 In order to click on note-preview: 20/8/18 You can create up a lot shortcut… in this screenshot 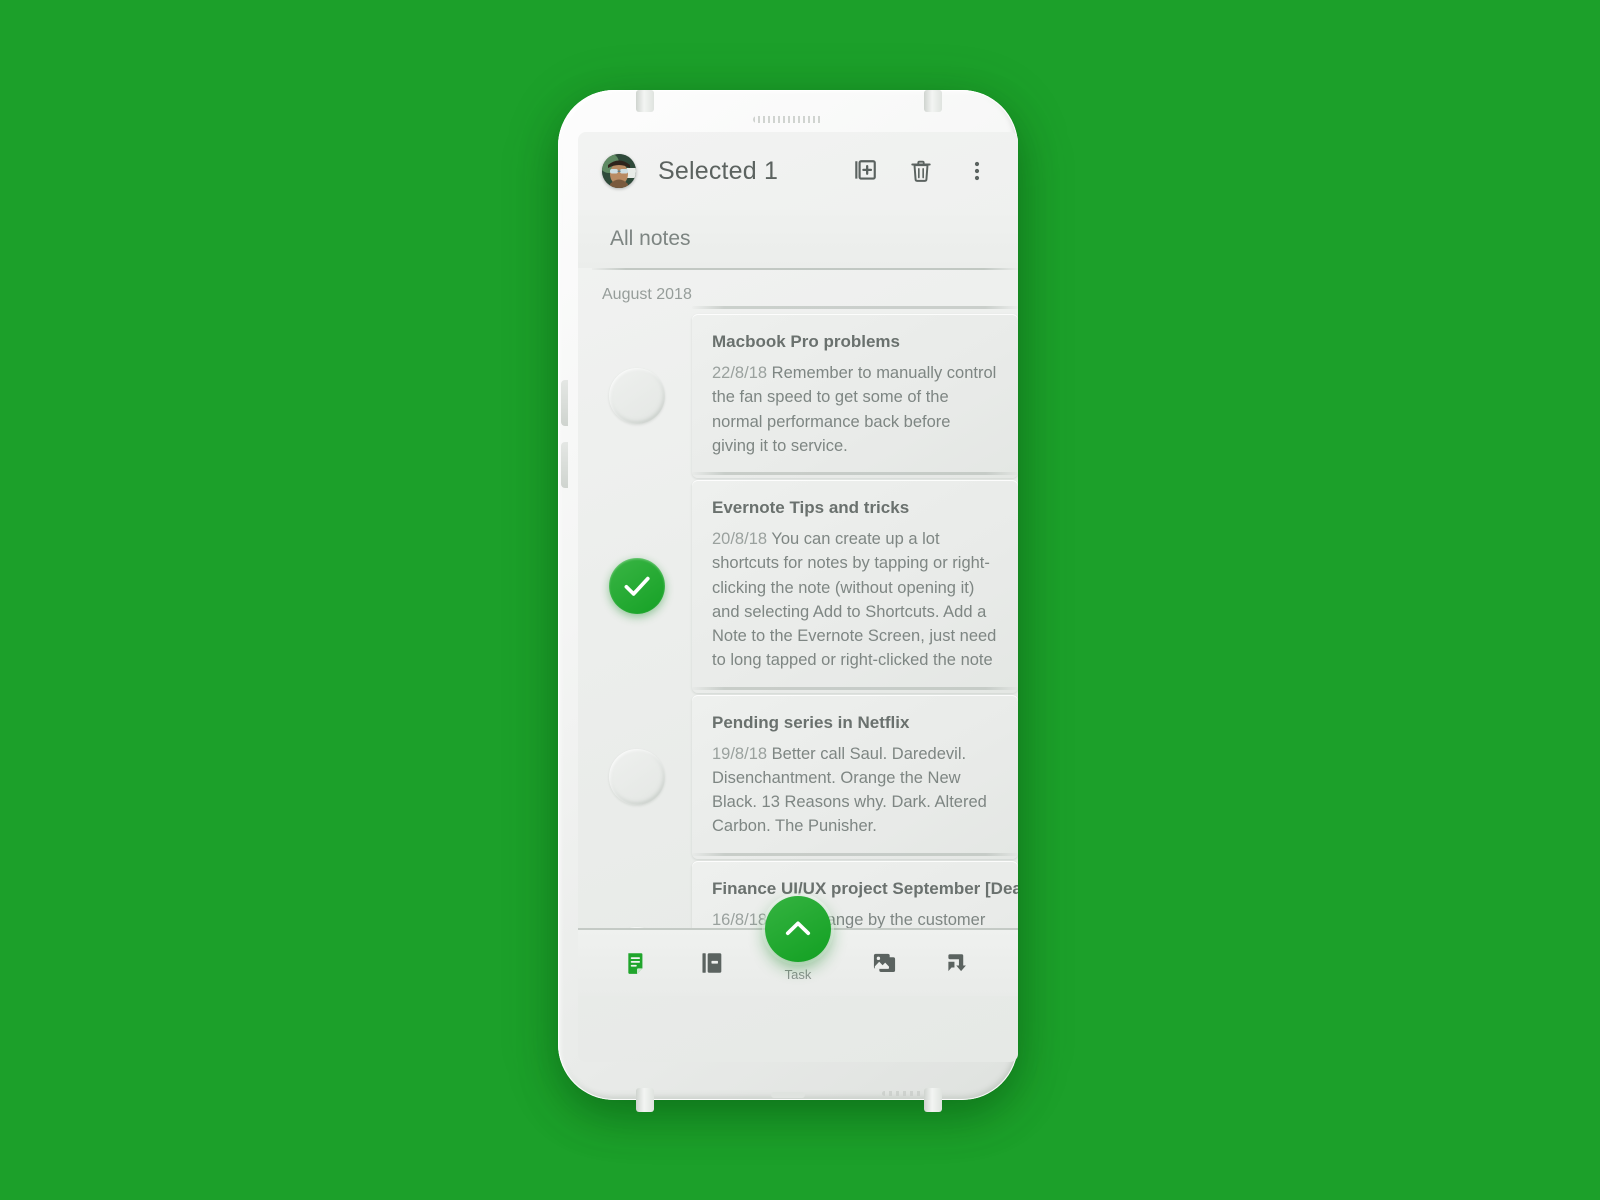, I will do `click(855, 600)`.